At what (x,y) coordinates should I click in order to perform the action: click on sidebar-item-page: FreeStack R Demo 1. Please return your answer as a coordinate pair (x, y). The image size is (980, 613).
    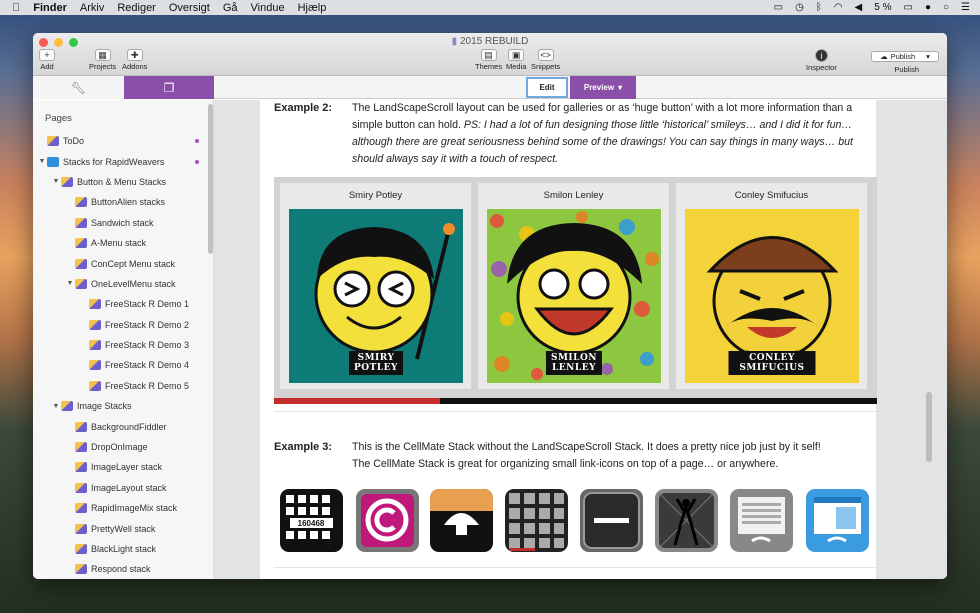
    Looking at the image, I should click on (123, 304).